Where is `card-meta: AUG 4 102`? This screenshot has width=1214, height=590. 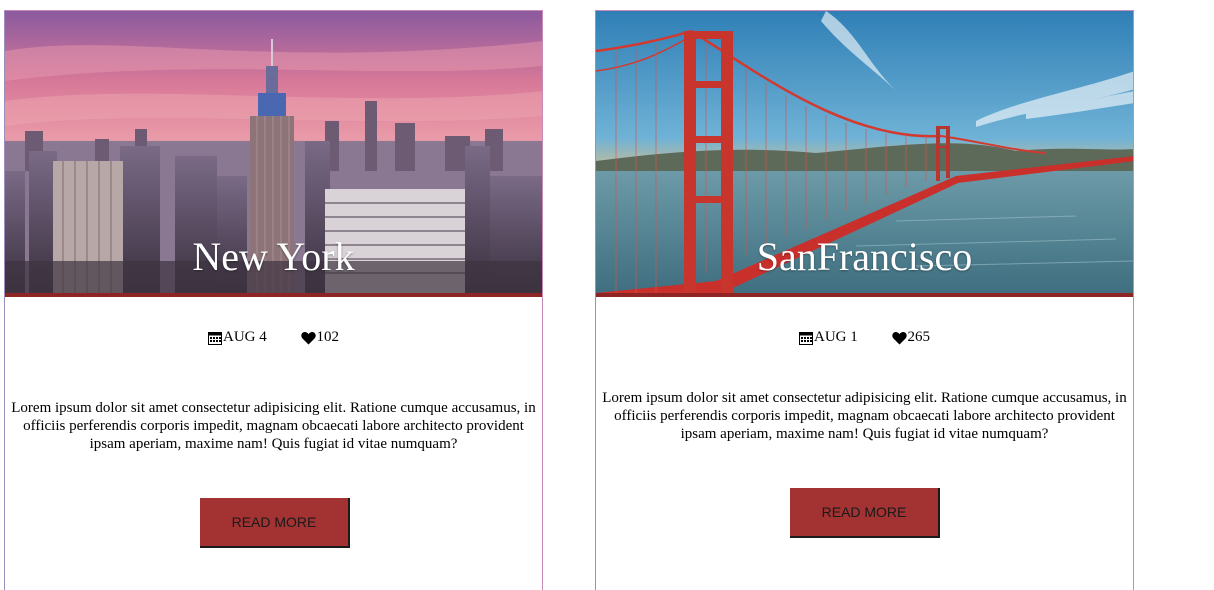
card-meta: AUG 4 102 is located at coordinates (273, 339).